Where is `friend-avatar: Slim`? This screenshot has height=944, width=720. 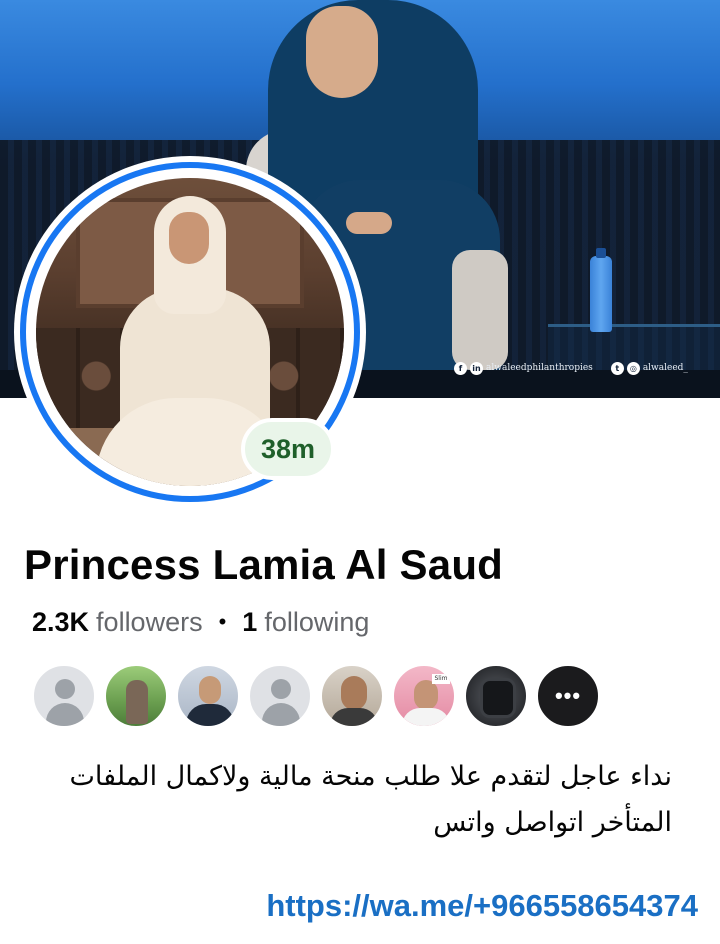 friend-avatar: Slim is located at coordinates (424, 696).